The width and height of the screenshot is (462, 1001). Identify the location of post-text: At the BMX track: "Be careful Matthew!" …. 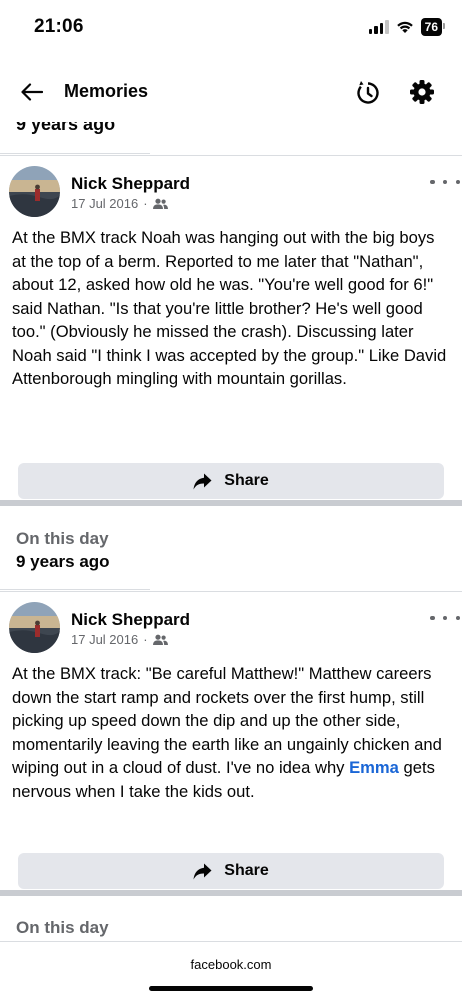
(232, 732).